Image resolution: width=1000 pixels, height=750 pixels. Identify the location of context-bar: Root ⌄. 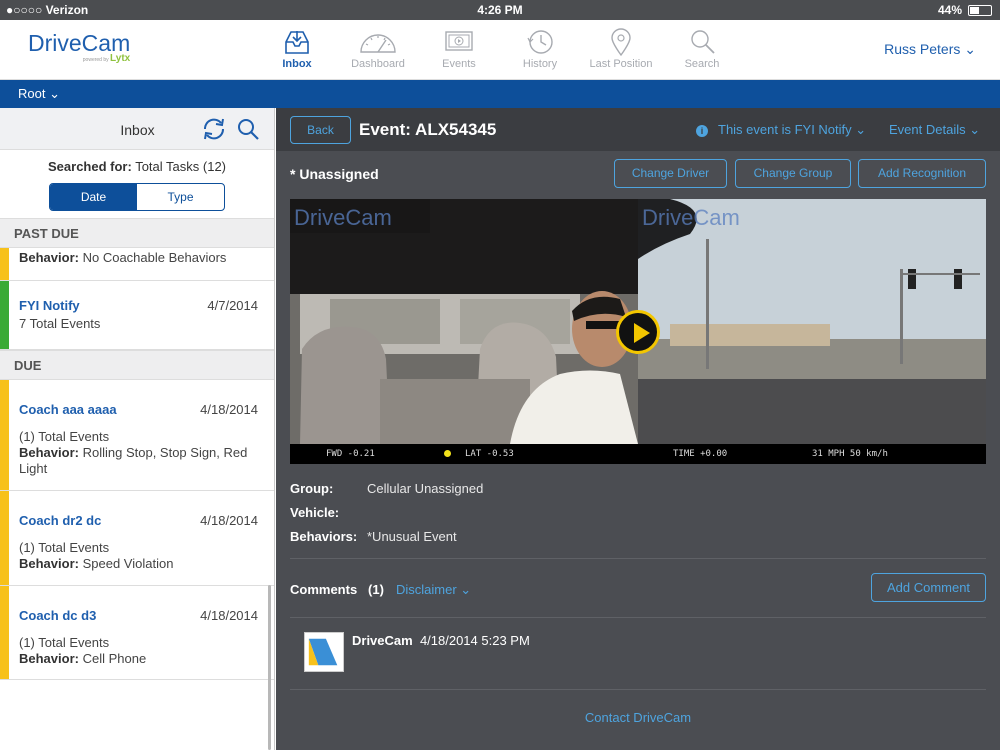
(500, 94).